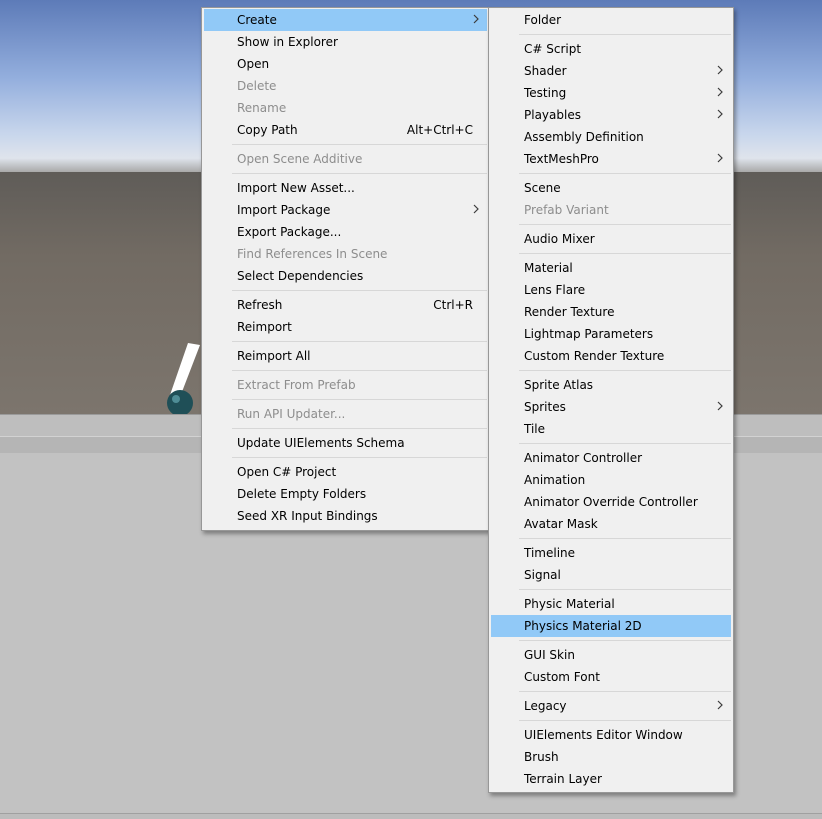 This screenshot has width=822, height=819. I want to click on create-item-testing: Testing, so click(611, 93).